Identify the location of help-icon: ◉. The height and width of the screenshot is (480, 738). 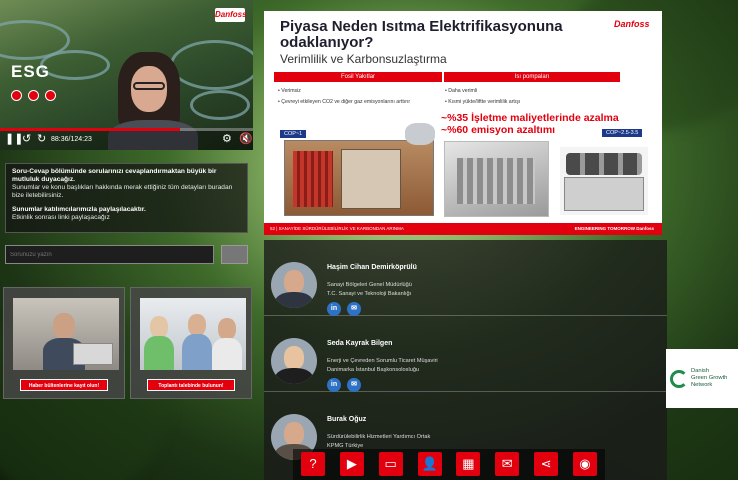
(584, 464).